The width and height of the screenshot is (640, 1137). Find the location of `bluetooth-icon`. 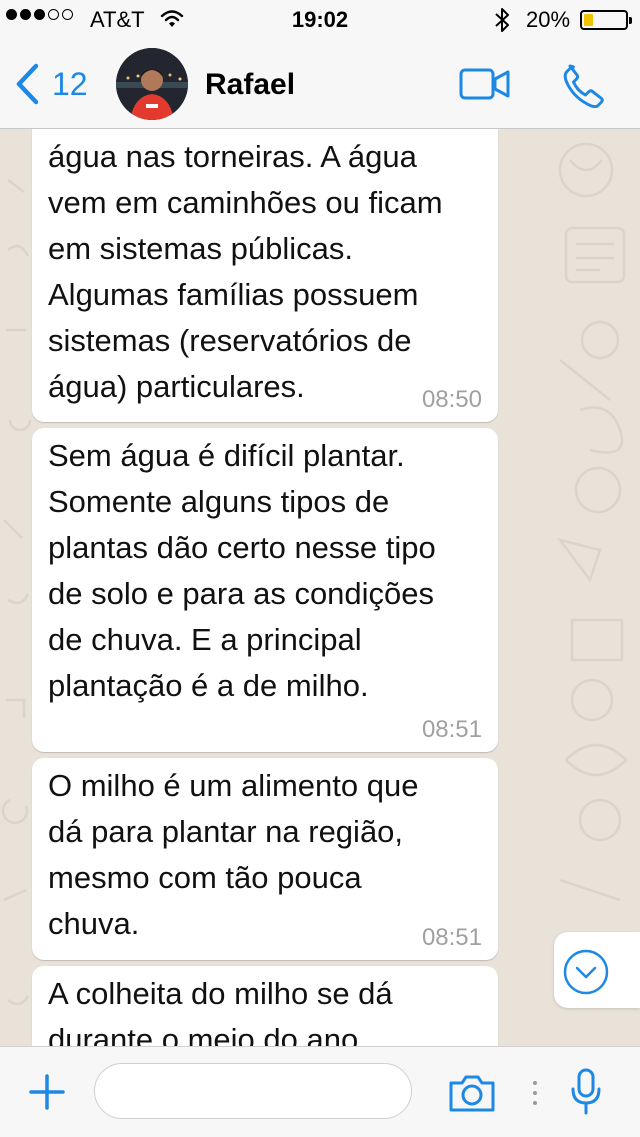

bluetooth-icon is located at coordinates (502, 20).